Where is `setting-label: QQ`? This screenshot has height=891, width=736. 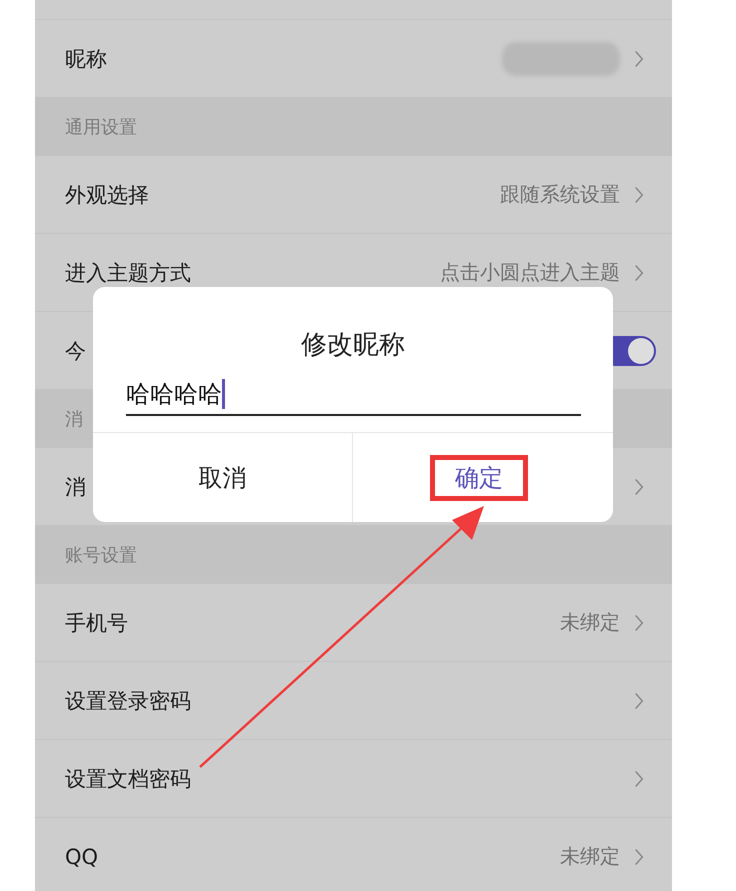 setting-label: QQ is located at coordinates (81, 856).